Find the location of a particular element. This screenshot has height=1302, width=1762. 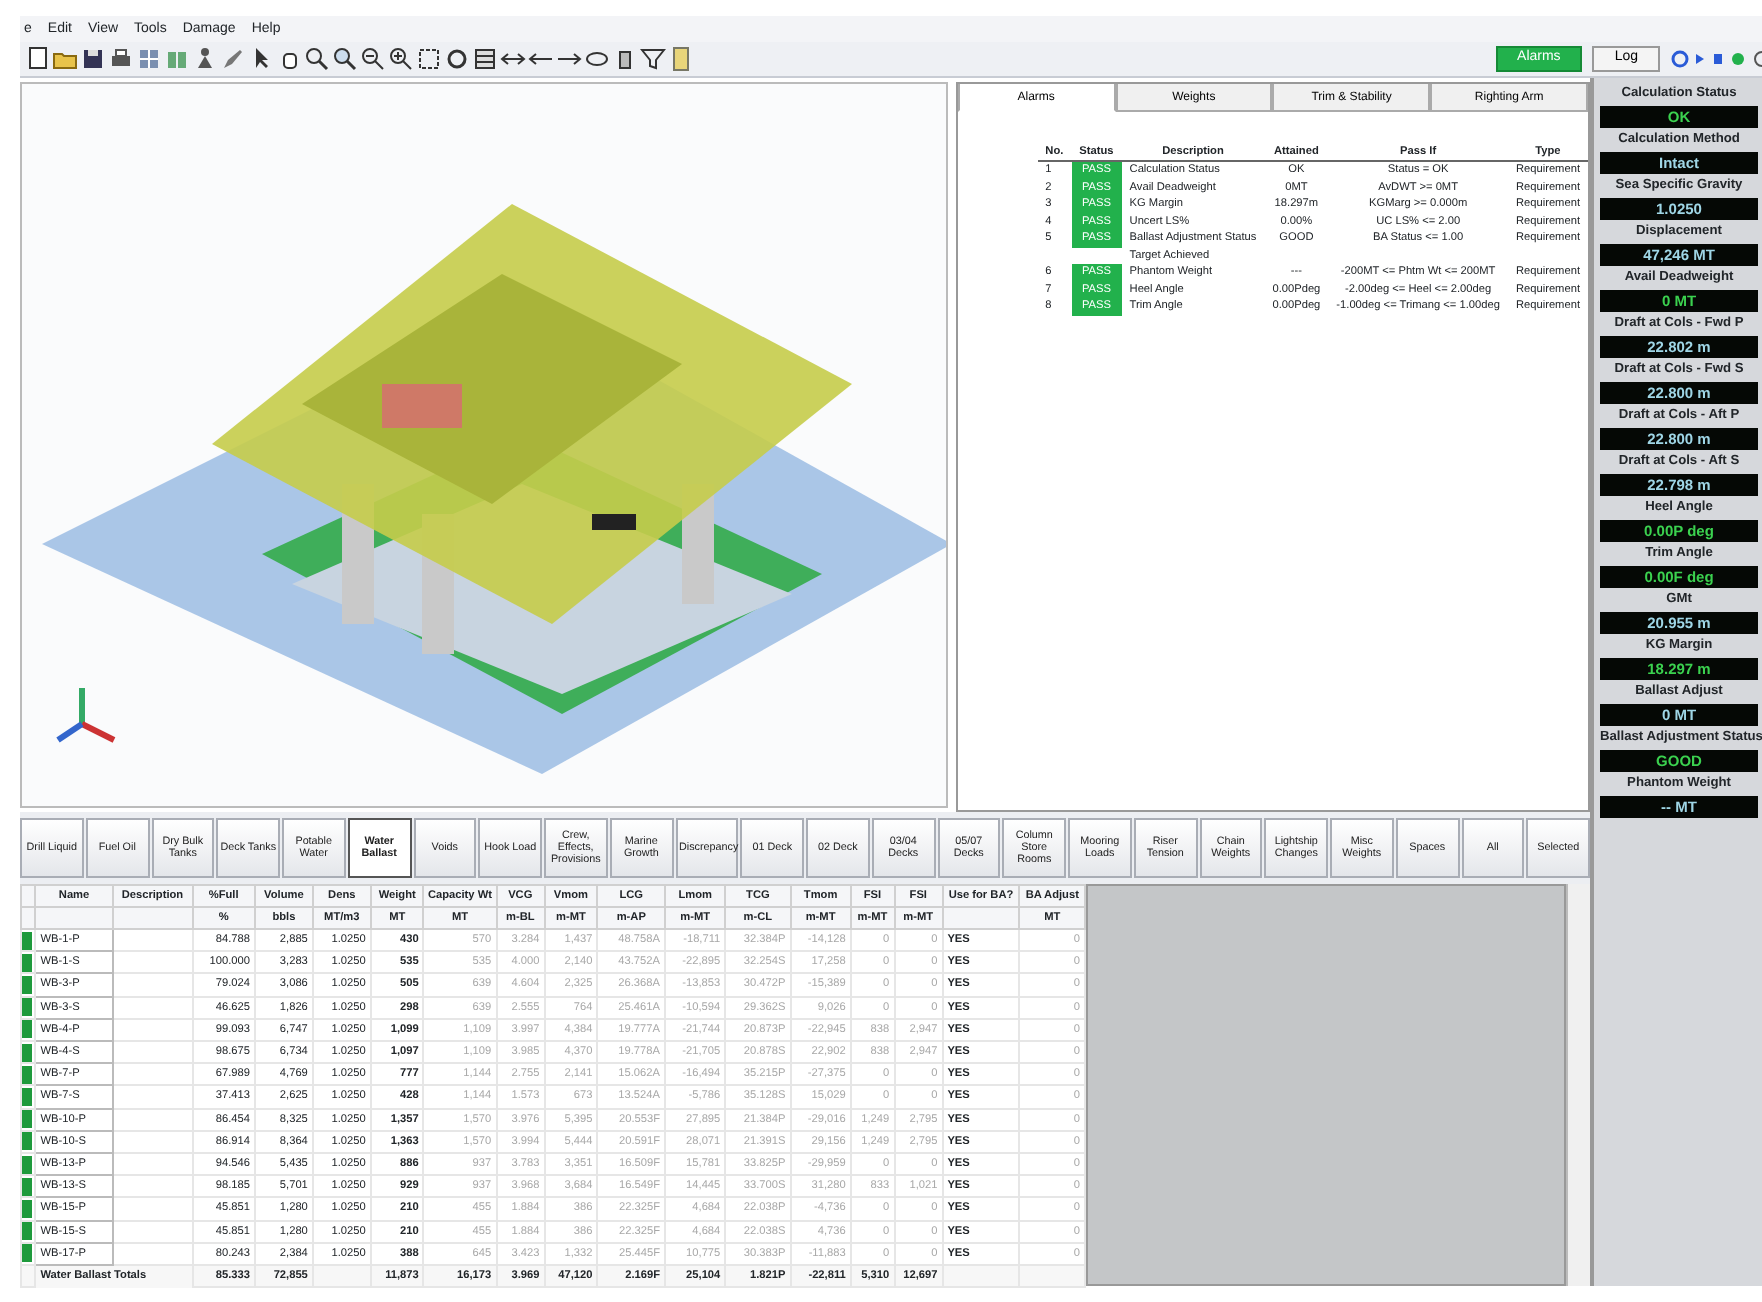

printer-icon is located at coordinates (121, 59).